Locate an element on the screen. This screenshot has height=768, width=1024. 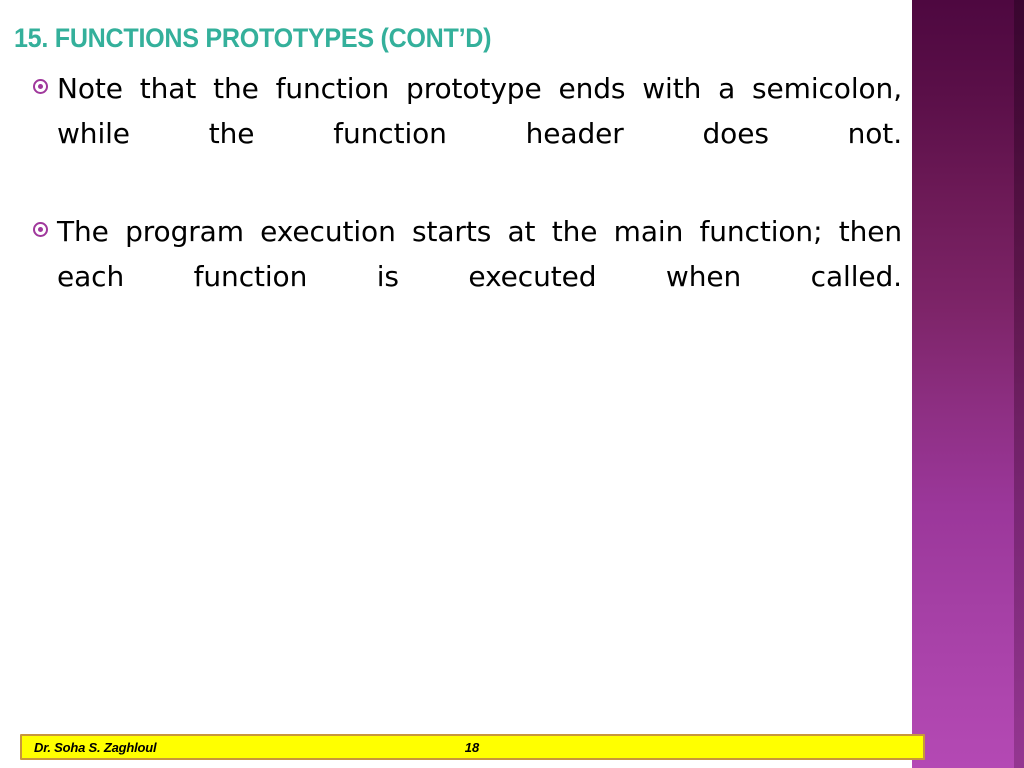
footer-bar: Dr. Soha S. Zaghloul 18 is located at coordinates (472, 747).